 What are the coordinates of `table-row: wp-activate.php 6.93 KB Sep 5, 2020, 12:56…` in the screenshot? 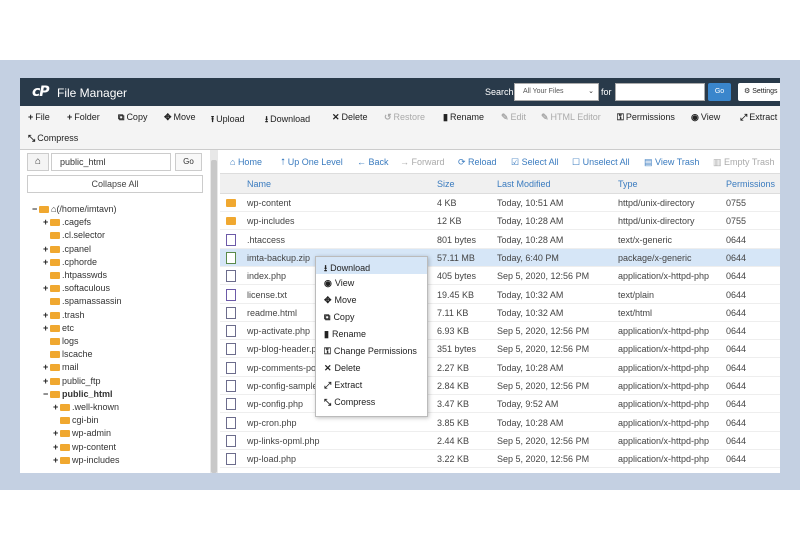 It's located at (500, 331).